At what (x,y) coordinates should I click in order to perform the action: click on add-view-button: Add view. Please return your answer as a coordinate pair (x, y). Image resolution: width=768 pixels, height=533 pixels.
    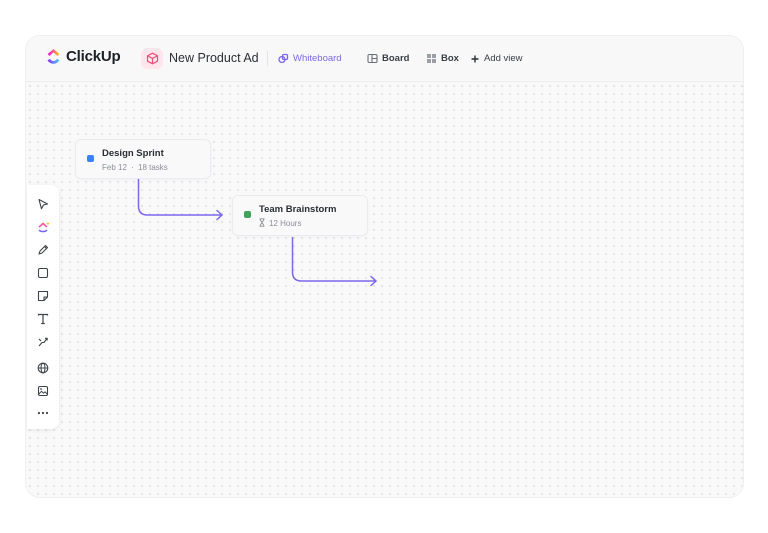
    Looking at the image, I should click on (496, 58).